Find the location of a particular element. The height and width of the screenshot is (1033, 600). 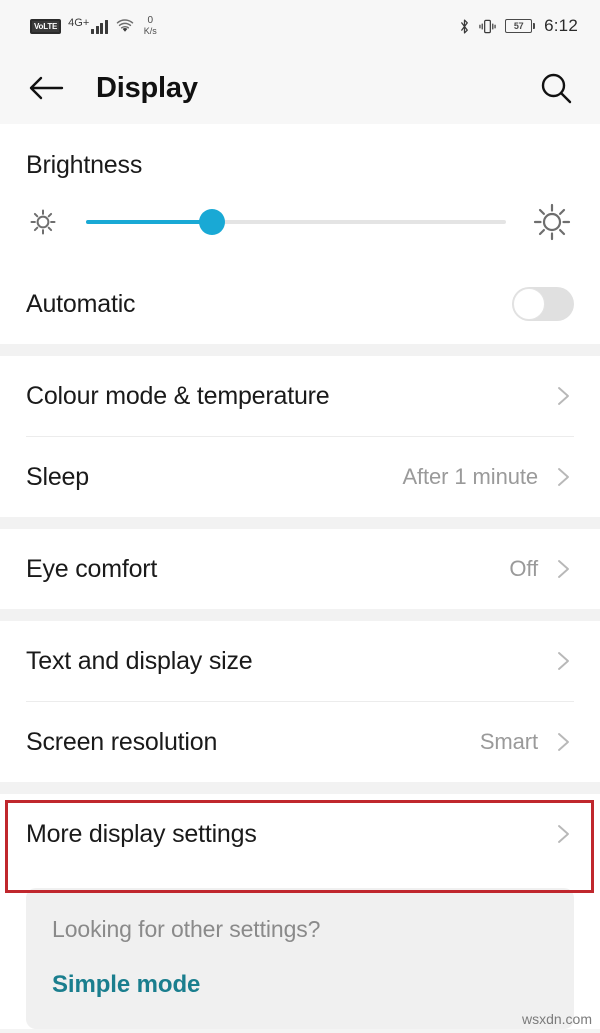

data-speed-indicator: 0 K/s is located at coordinates (150, 26).